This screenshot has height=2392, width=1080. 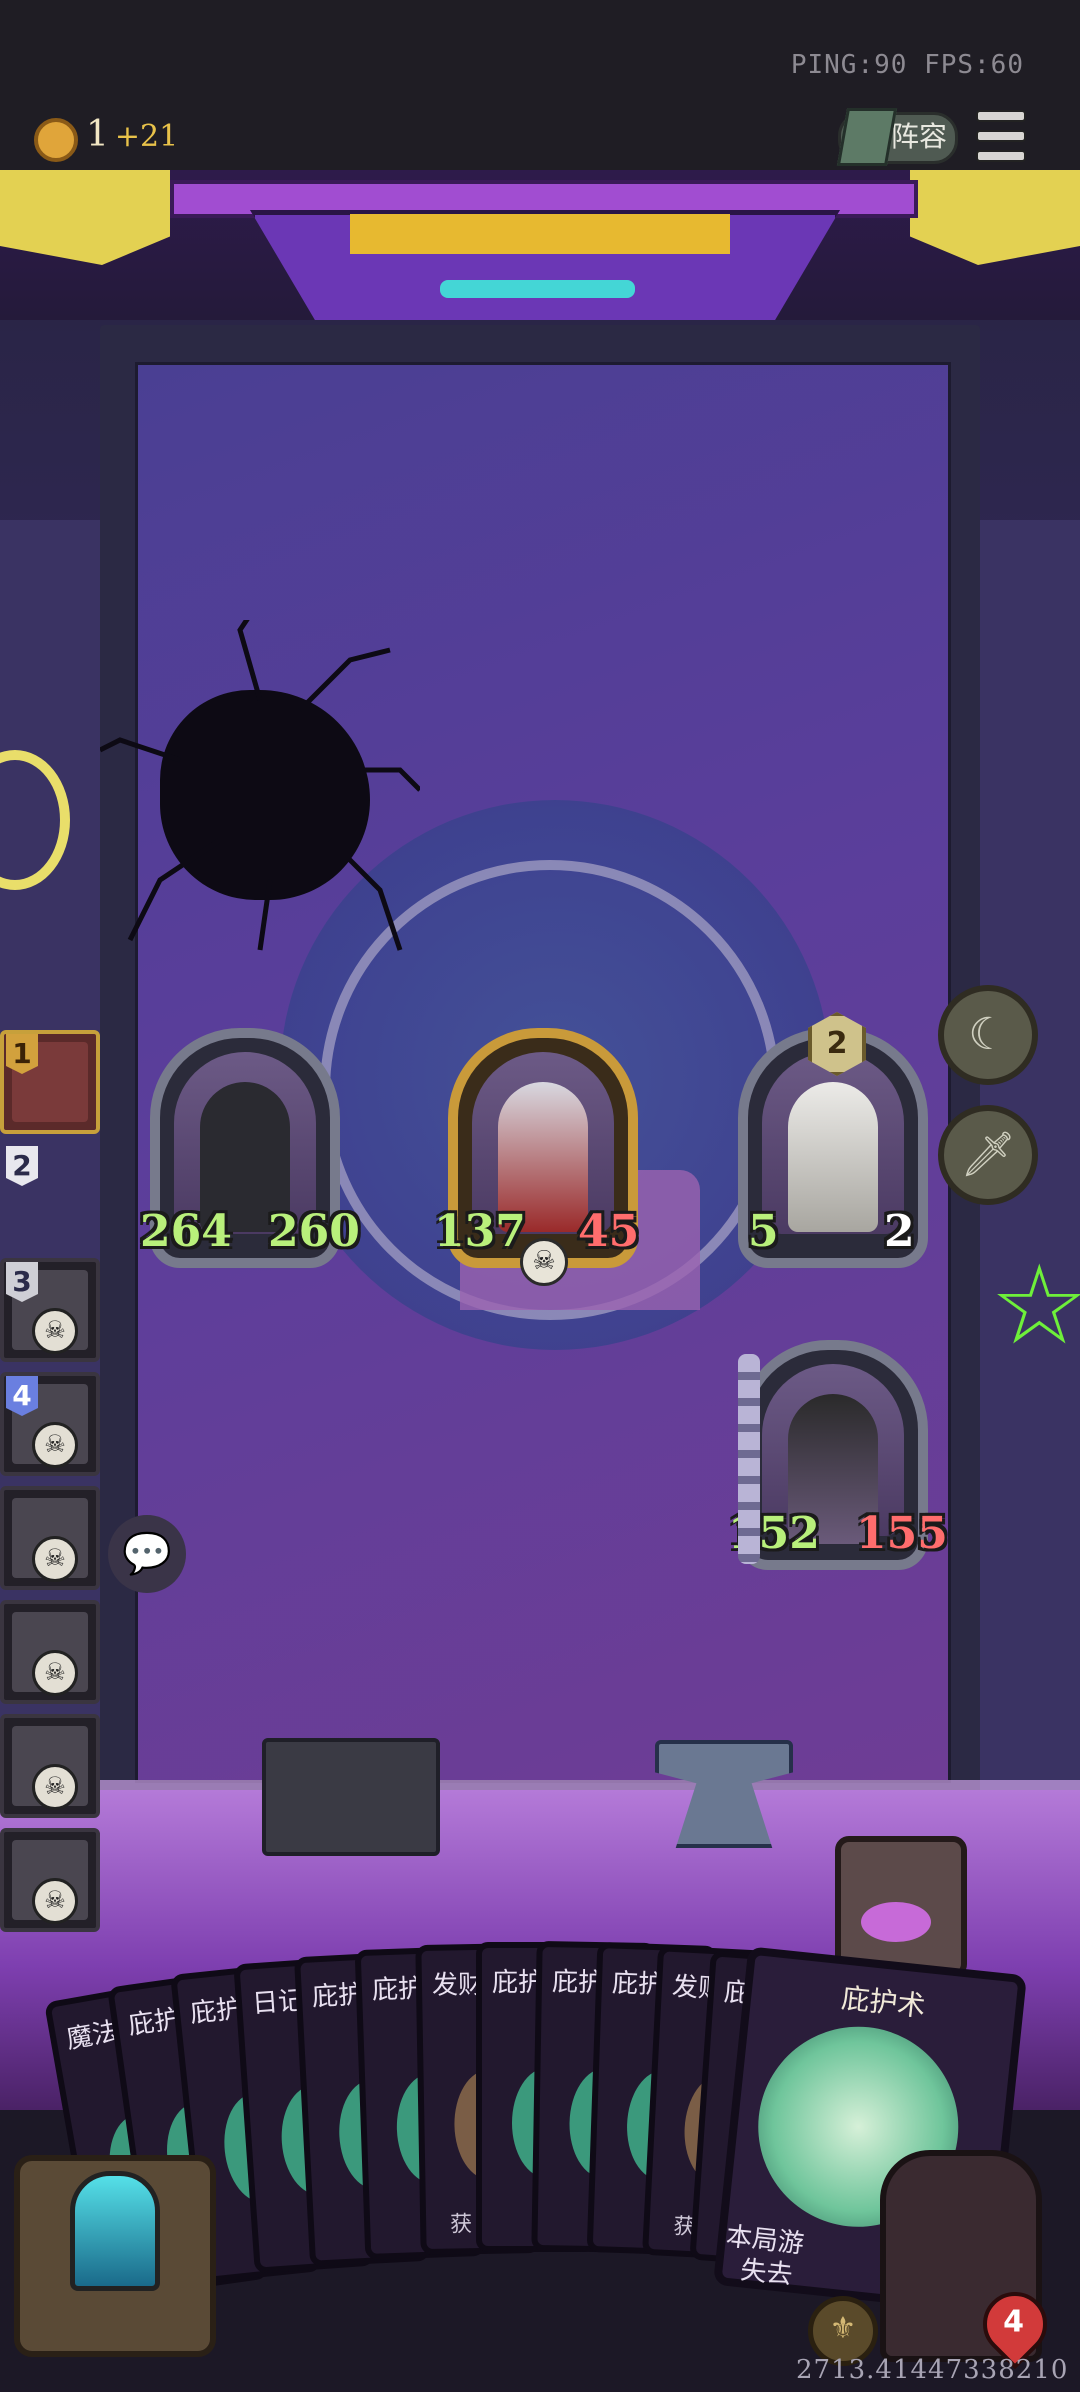 I want to click on unit-attack: 264, so click(x=186, y=1231).